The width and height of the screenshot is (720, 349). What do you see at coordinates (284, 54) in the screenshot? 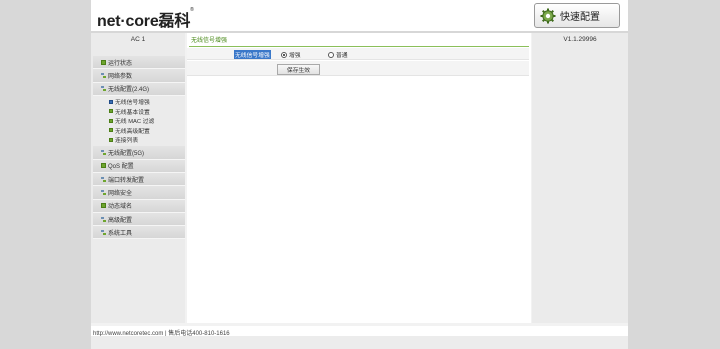
I see `radio-selected-icon` at bounding box center [284, 54].